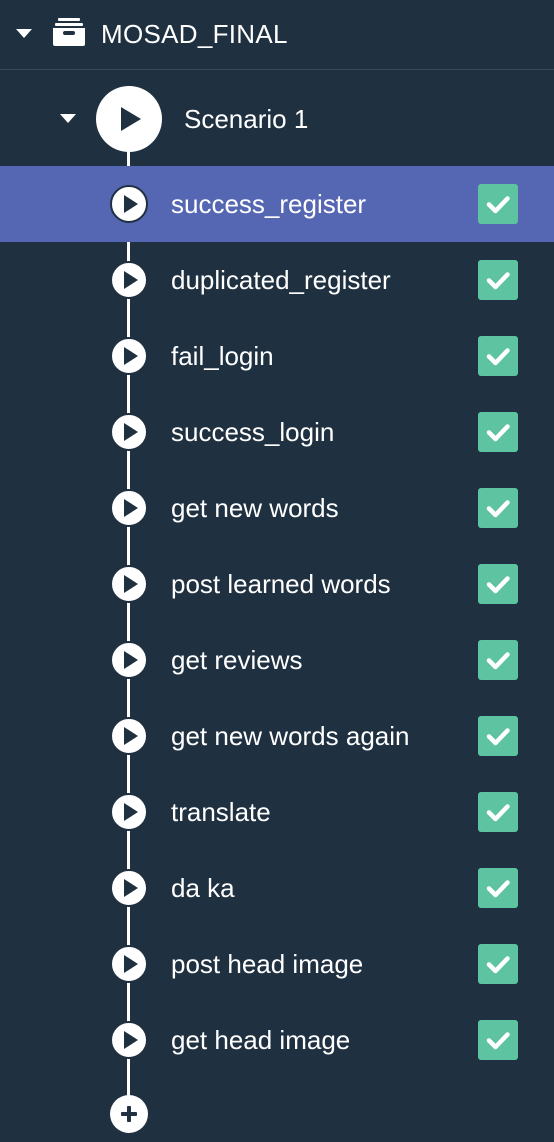 The width and height of the screenshot is (554, 1142). Describe the element at coordinates (277, 888) in the screenshot. I see `test-case-row: da ka` at that location.